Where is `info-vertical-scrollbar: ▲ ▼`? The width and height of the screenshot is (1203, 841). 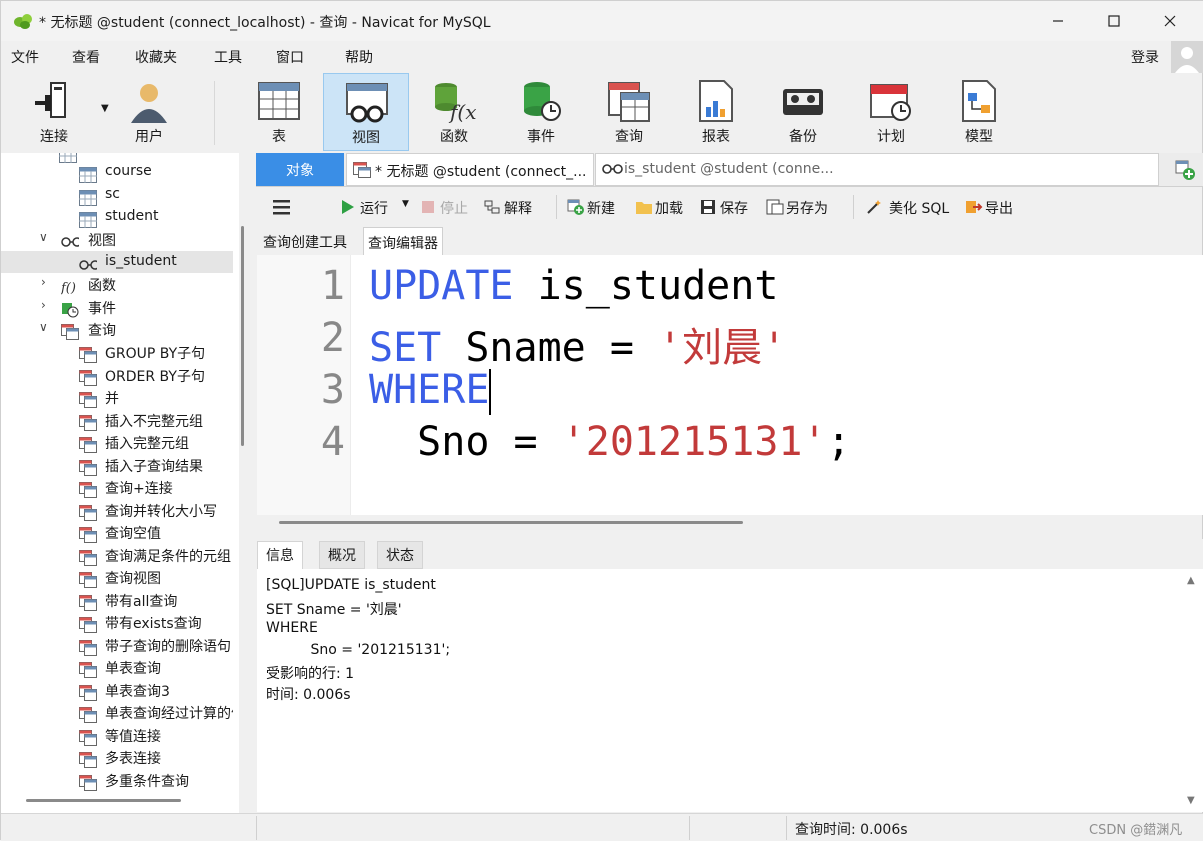 info-vertical-scrollbar: ▲ ▼ is located at coordinates (1192, 693).